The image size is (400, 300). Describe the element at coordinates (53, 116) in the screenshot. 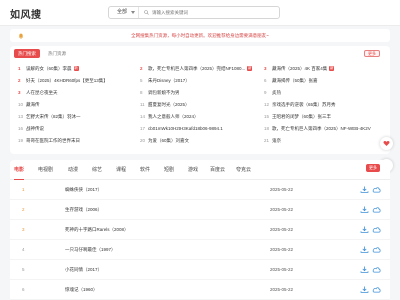

I see `hot-title: 乞野大宋传（82集）羽沐一` at that location.